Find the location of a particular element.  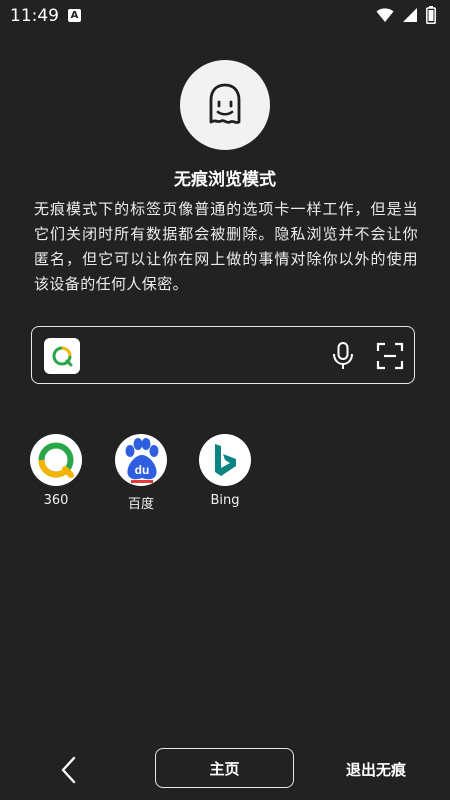

shortcut-bing: Bing is located at coordinates (225, 471).